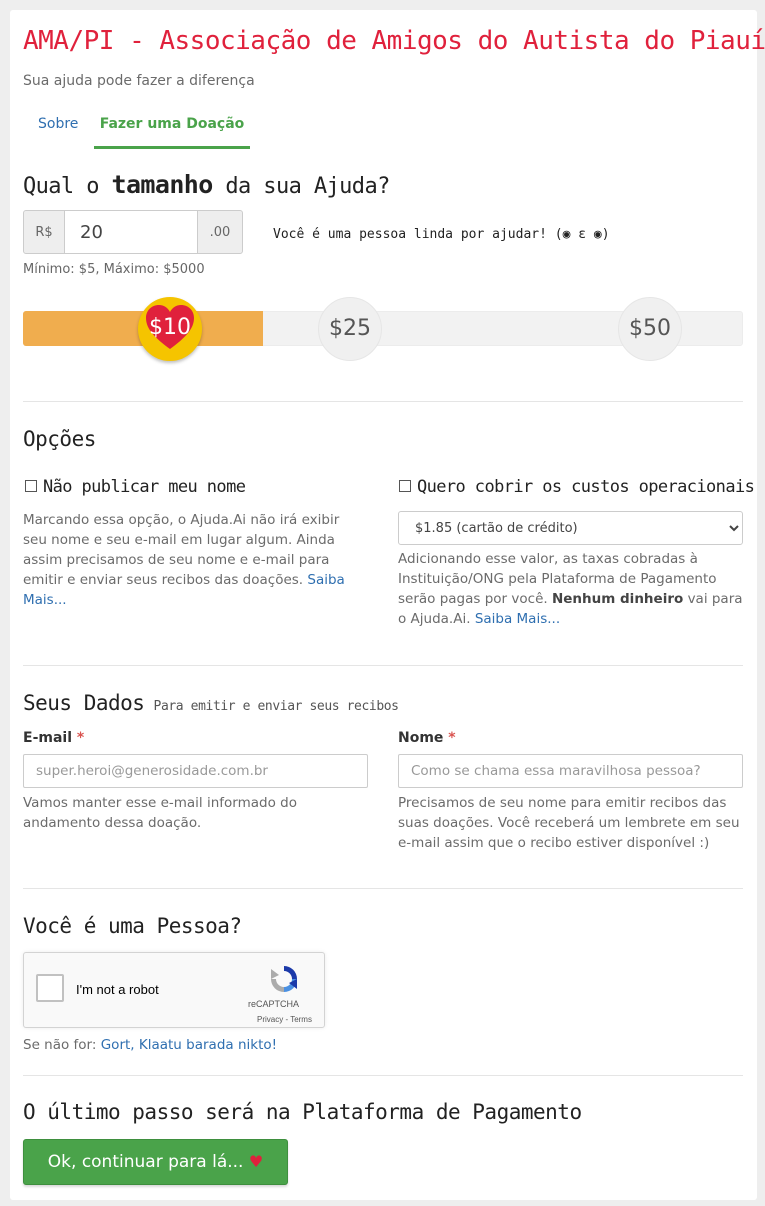 This screenshot has width=765, height=1206. I want to click on email-field, so click(195, 771).